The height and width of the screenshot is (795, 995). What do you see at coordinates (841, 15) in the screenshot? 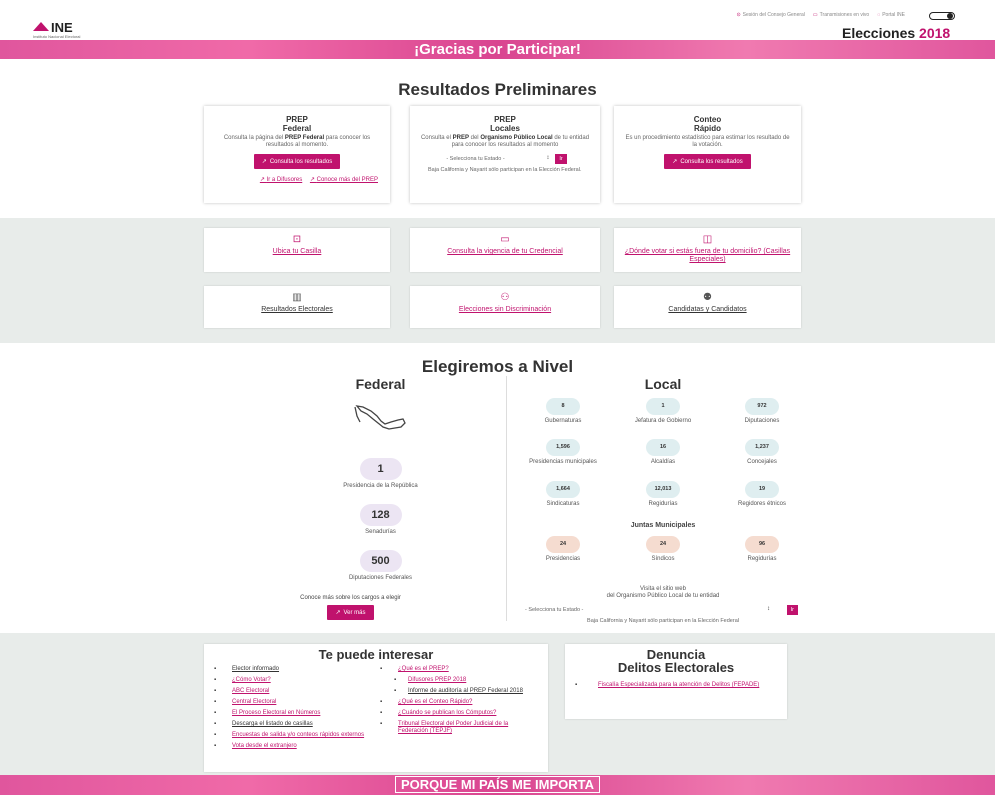
I see `top-link-transmisiones: ▭ Transmisiones en vivo` at bounding box center [841, 15].